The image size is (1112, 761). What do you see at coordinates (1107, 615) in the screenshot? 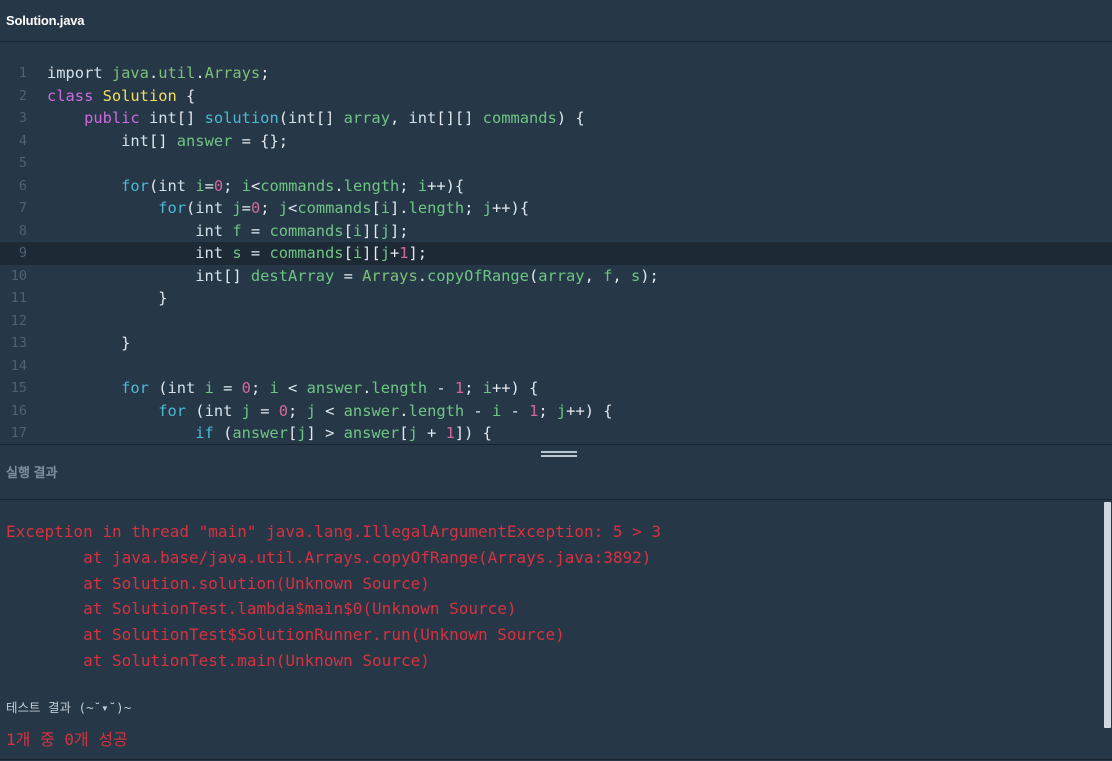
I see `console-scrollbar` at bounding box center [1107, 615].